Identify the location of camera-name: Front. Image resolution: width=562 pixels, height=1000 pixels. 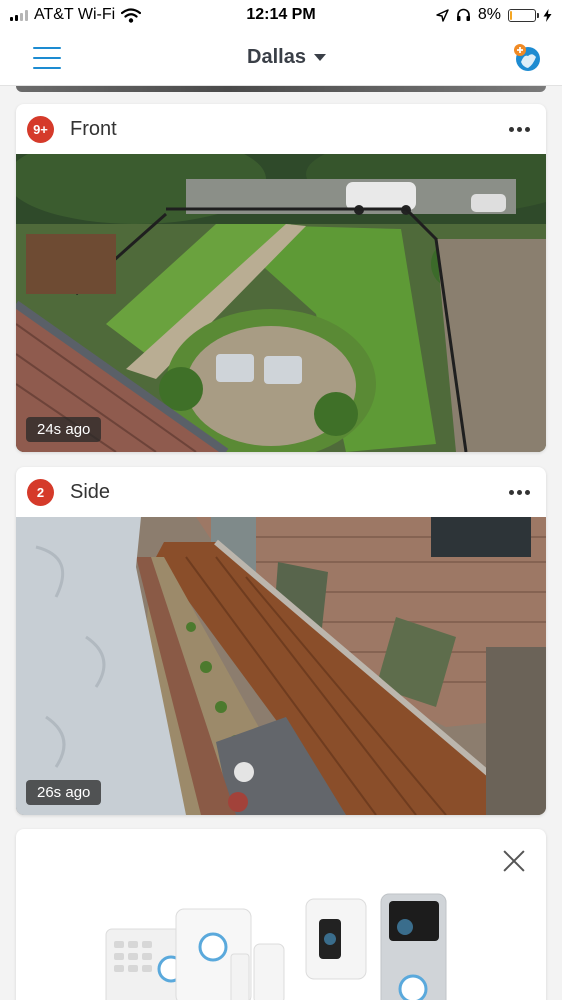
(93, 128).